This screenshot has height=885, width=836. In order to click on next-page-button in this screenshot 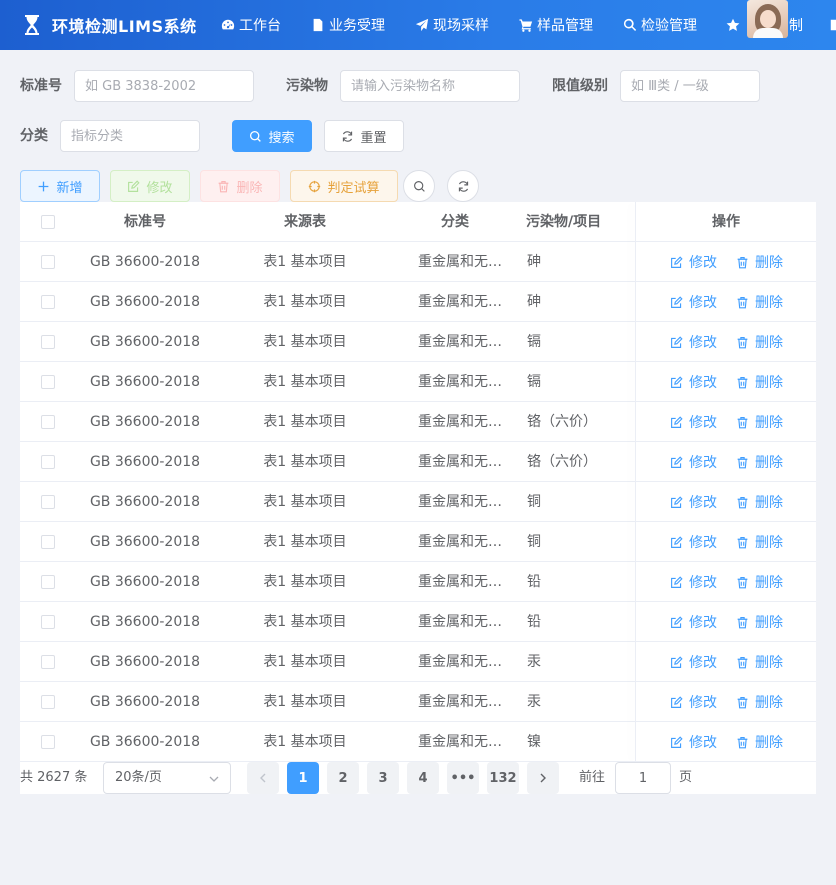, I will do `click(543, 778)`.